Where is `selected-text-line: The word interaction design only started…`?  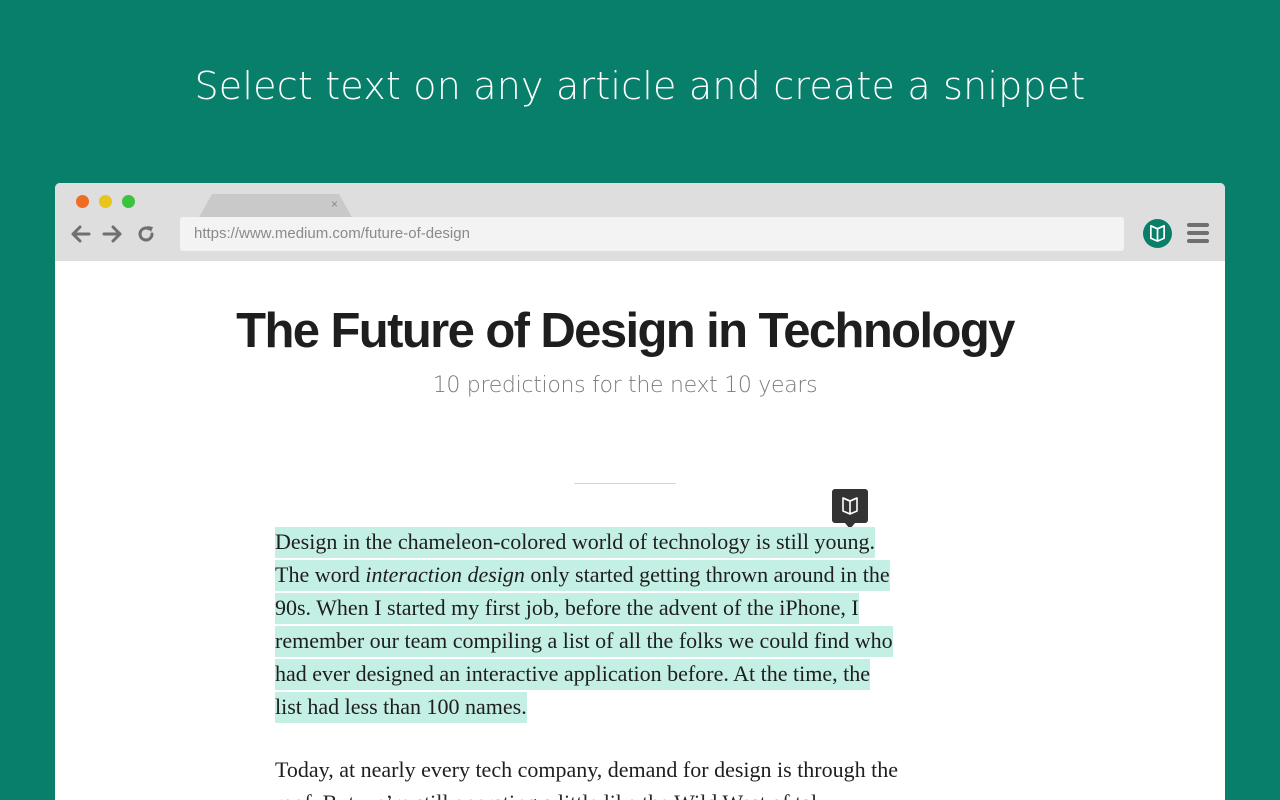
selected-text-line: The word interaction design only started… is located at coordinates (582, 575).